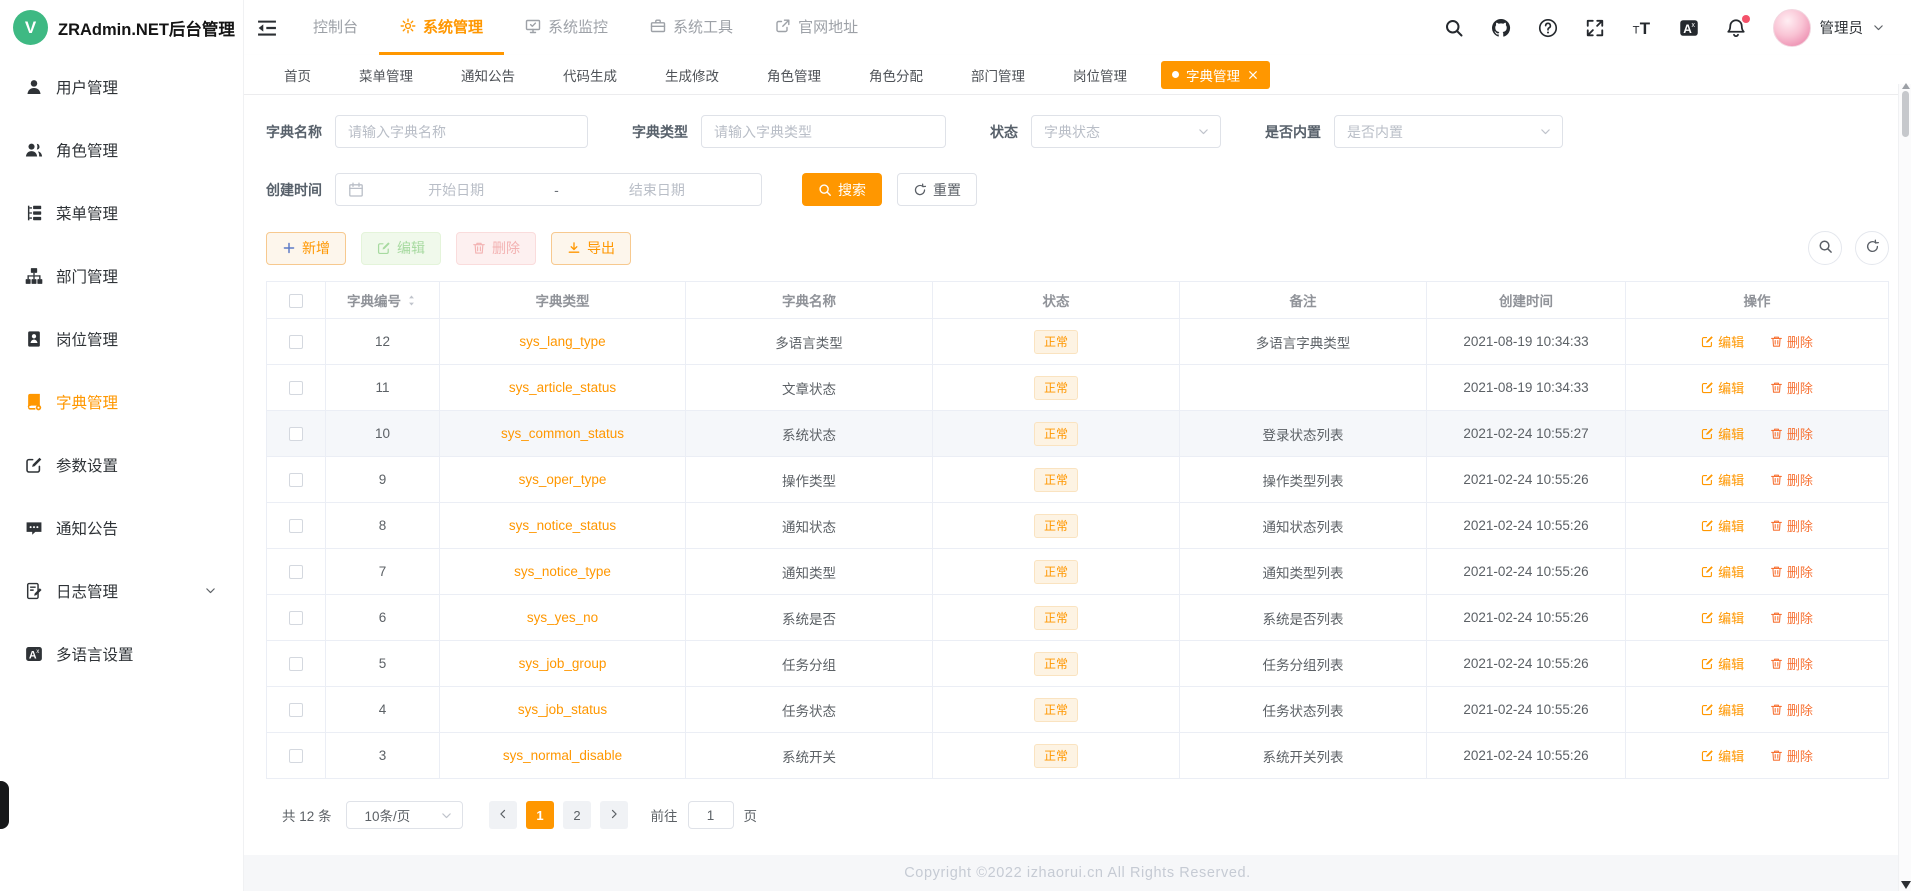 The width and height of the screenshot is (1911, 891). What do you see at coordinates (896, 75) in the screenshot?
I see `tab: 角色分配` at bounding box center [896, 75].